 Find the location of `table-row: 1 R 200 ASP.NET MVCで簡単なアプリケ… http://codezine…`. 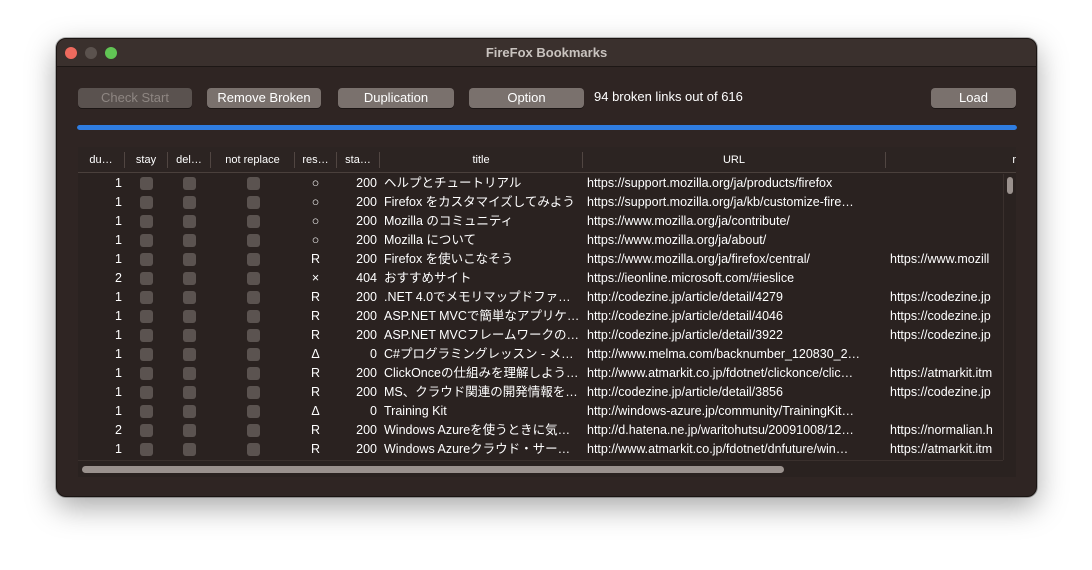

table-row: 1 R 200 ASP.NET MVCで簡単なアプリケ… http://codezine… is located at coordinates (540, 316).